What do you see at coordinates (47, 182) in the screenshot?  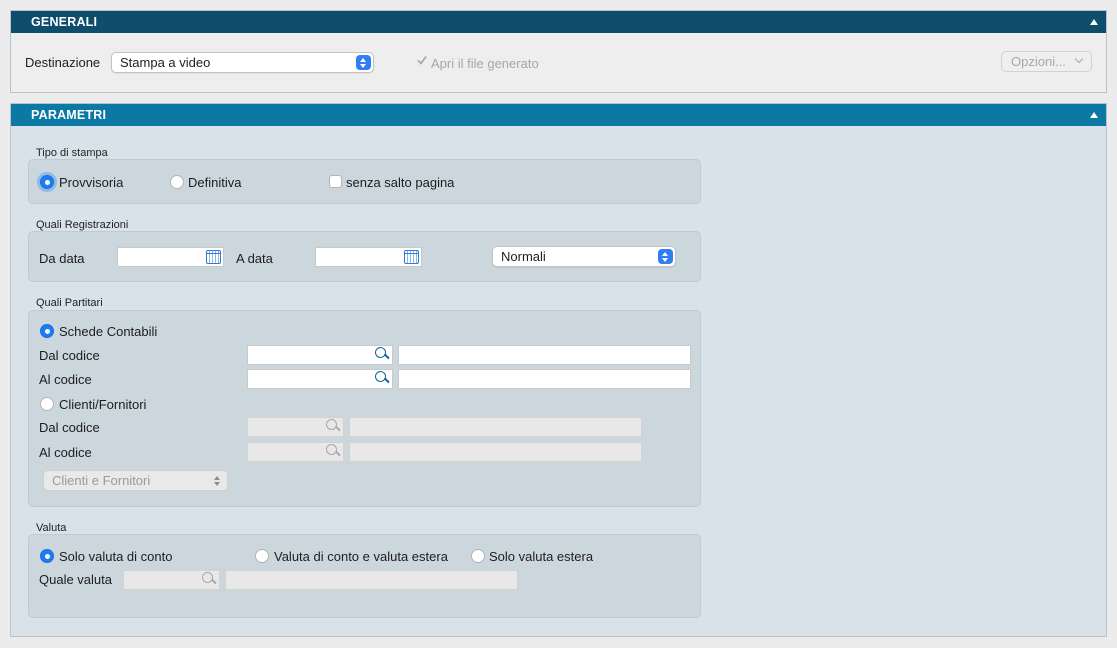 I see `radio-provvisoria` at bounding box center [47, 182].